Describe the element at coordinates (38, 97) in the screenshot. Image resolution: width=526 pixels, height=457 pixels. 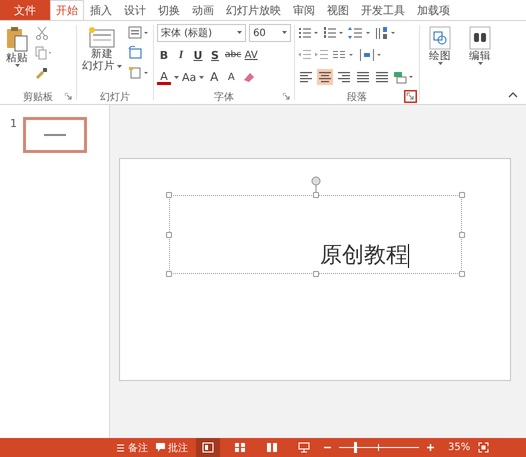
I see `group-label: 剪贴板` at that location.